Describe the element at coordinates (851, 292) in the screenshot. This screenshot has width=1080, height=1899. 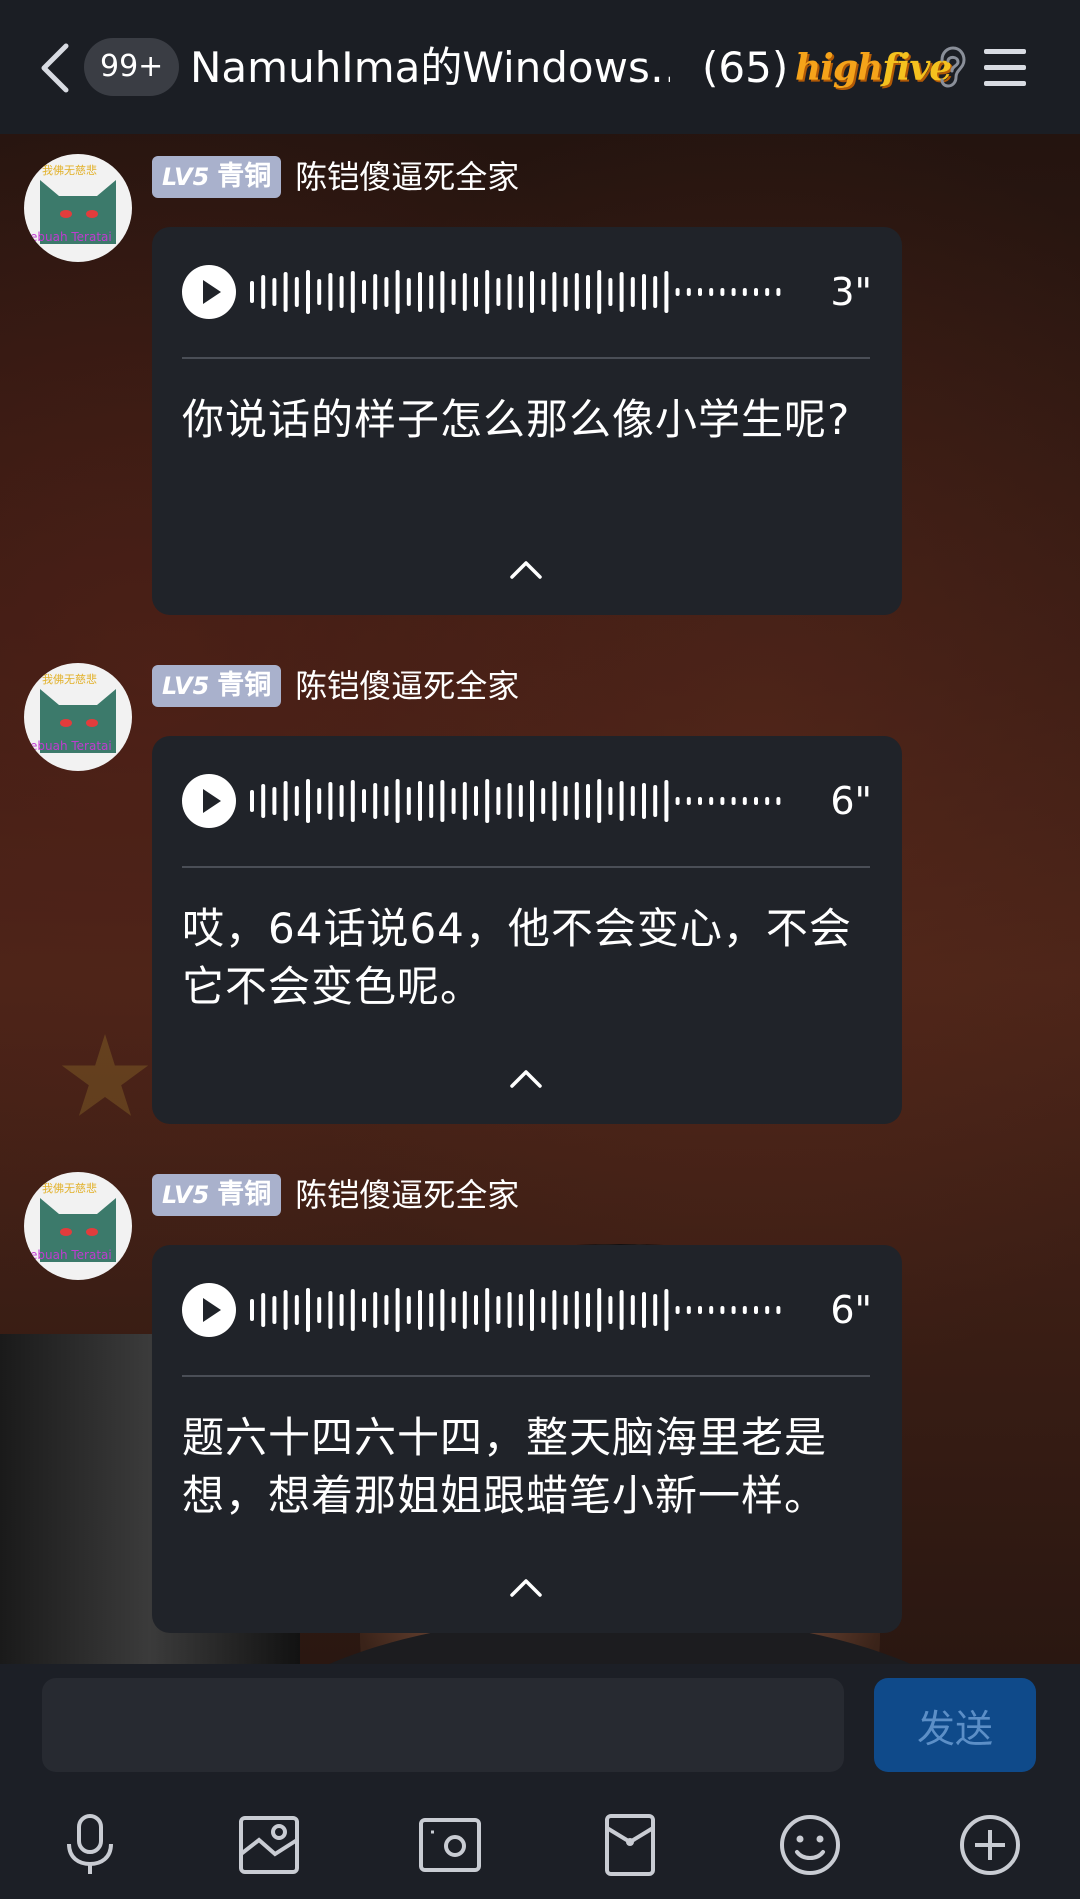
I see `voice-duration: 3"` at that location.